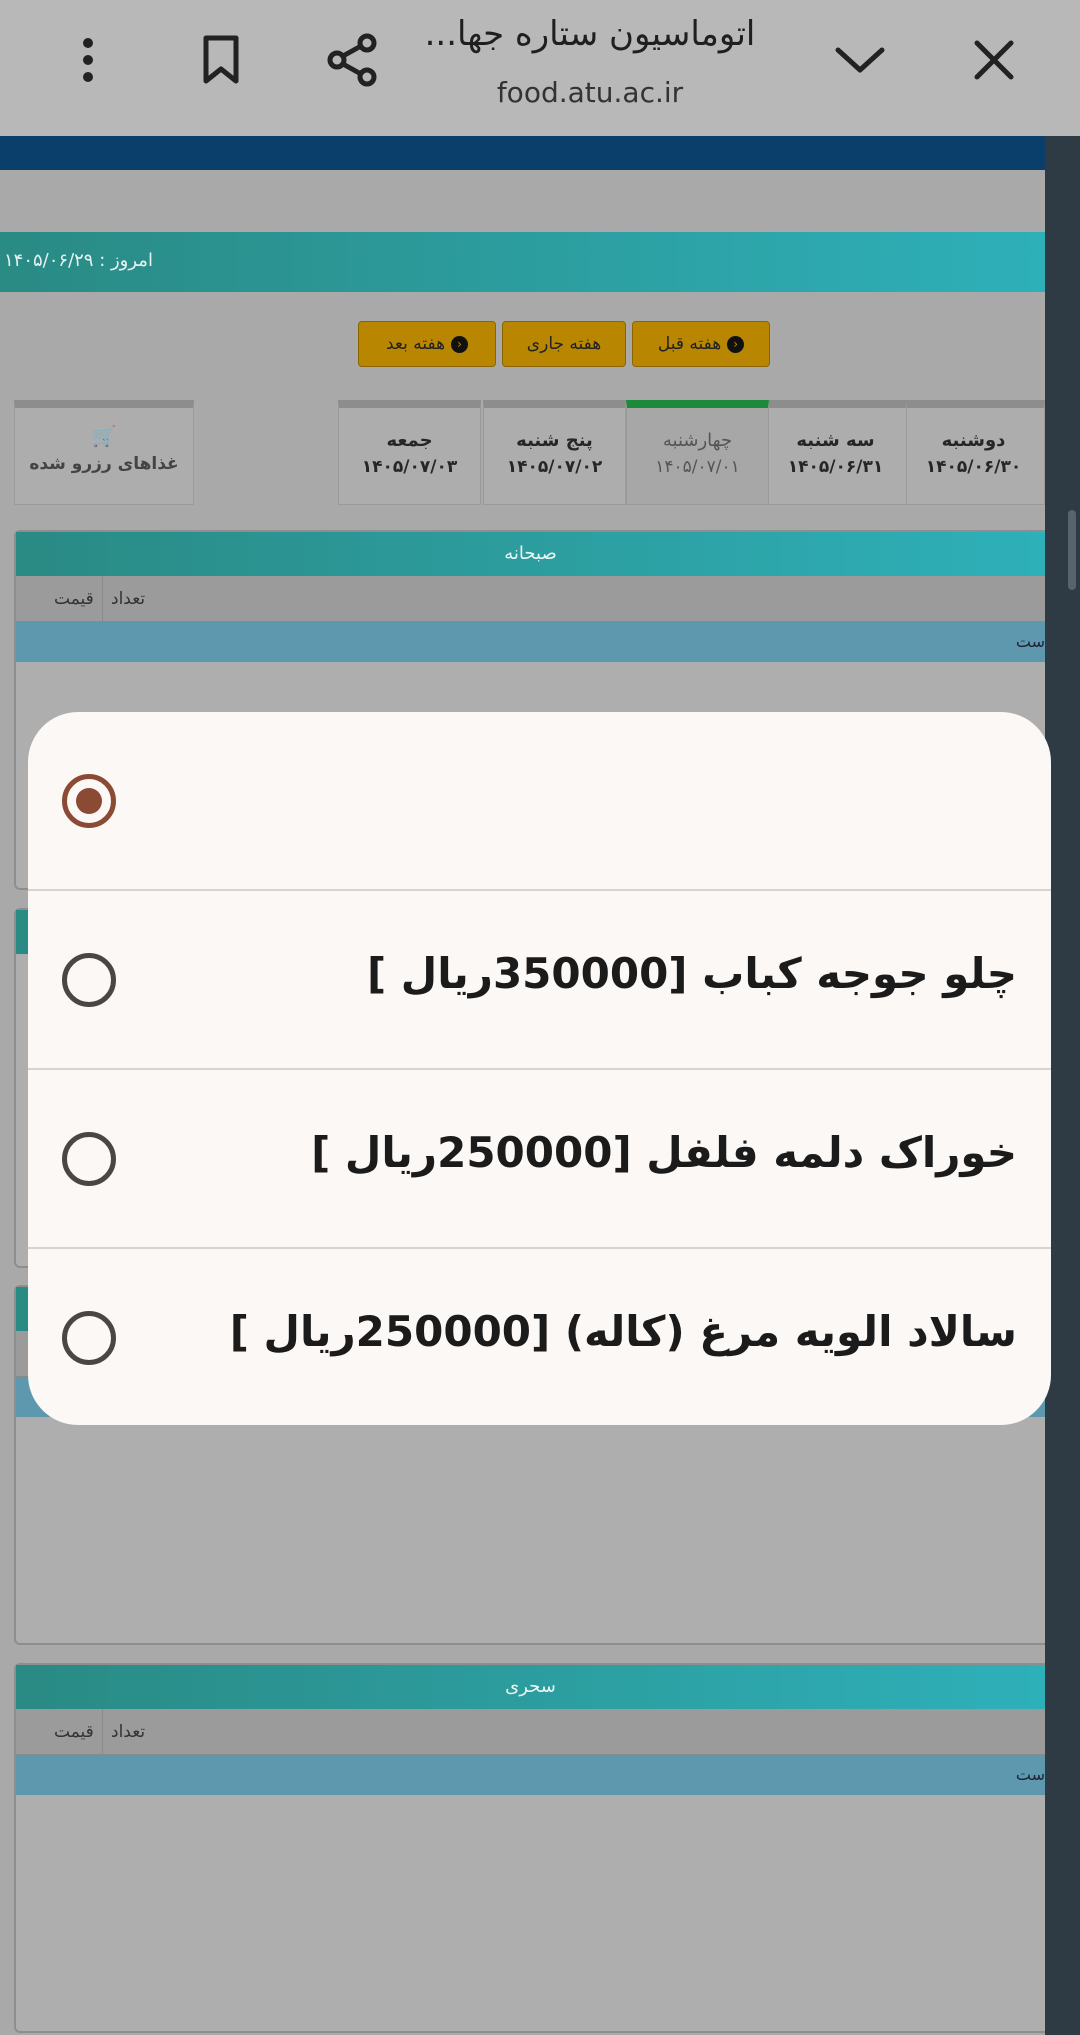  What do you see at coordinates (697, 440) in the screenshot?
I see `day-name: چهارشنبه` at bounding box center [697, 440].